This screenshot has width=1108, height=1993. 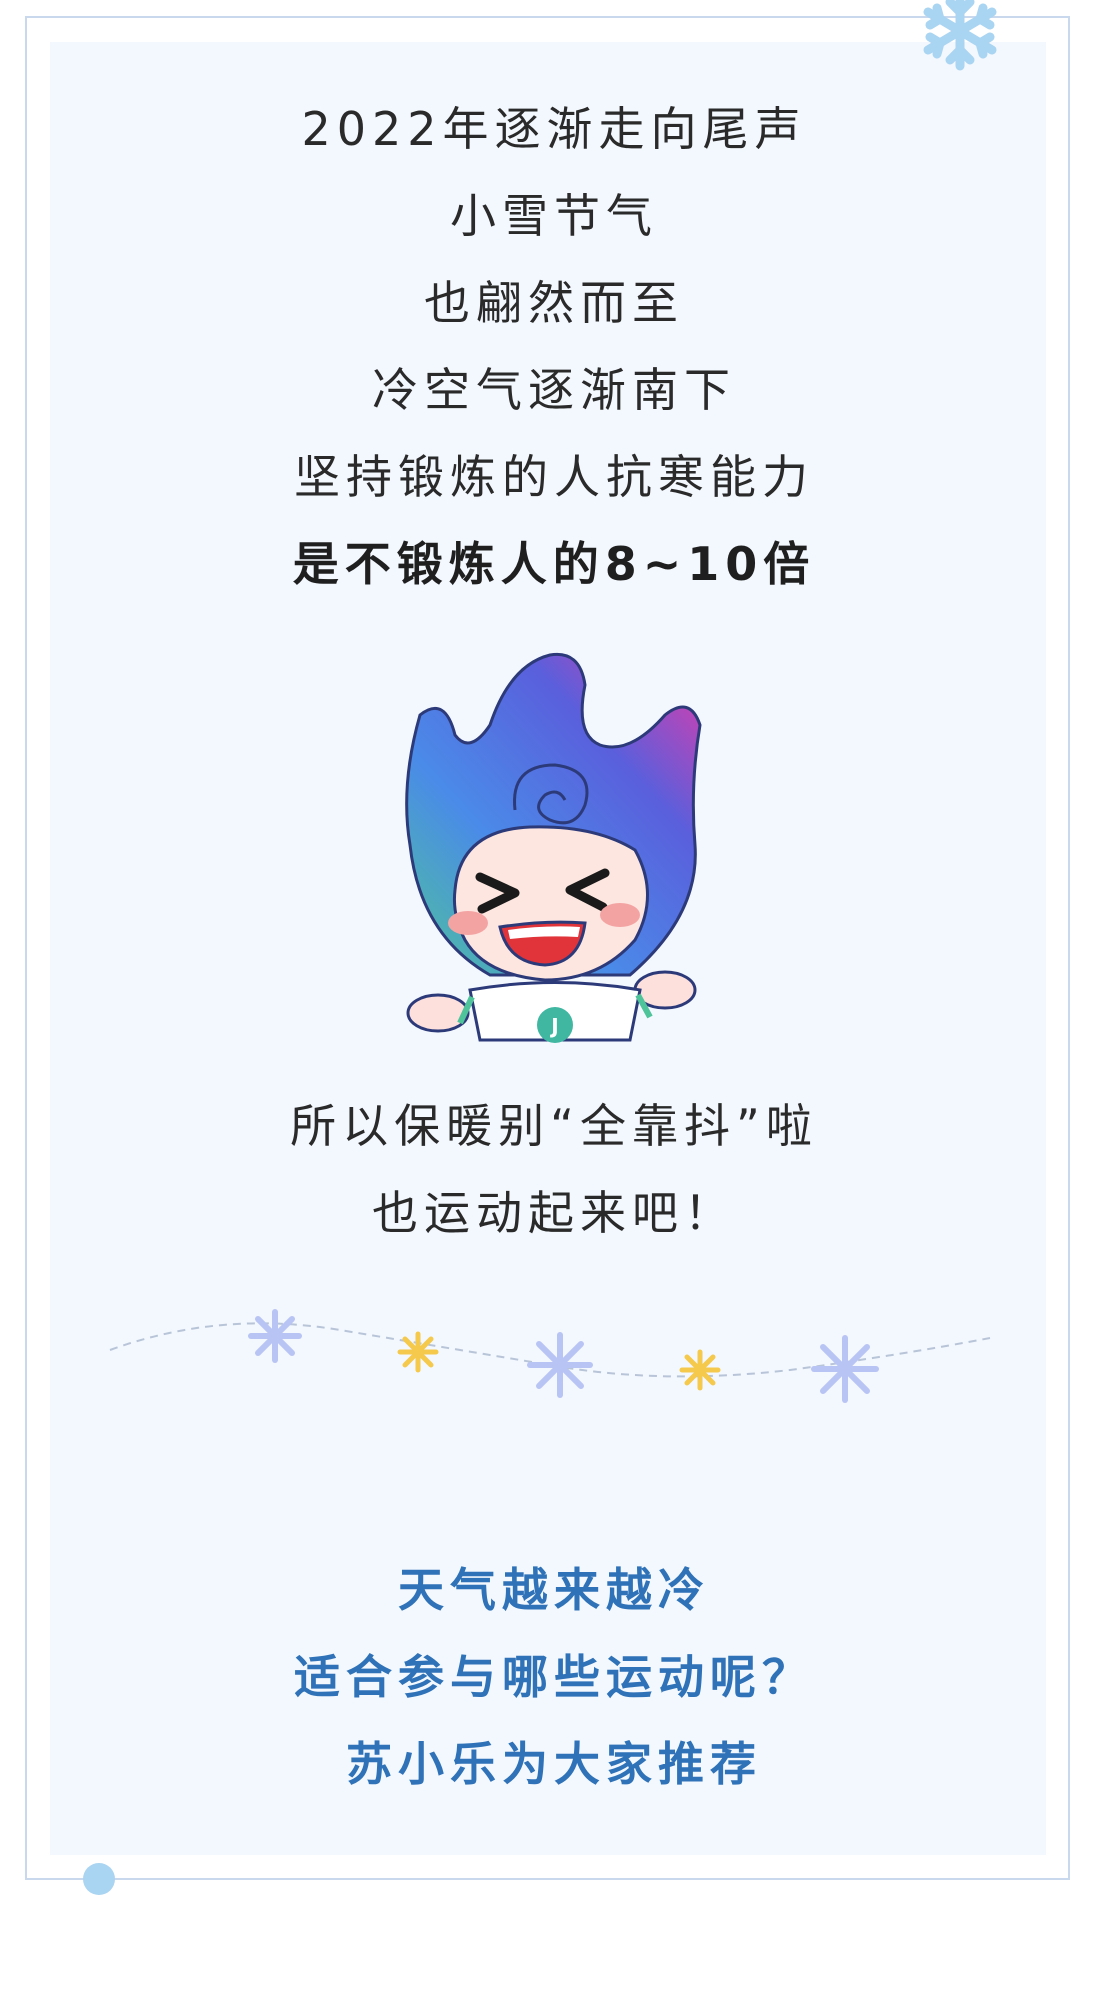 I want to click on intro-line-1: 2022年逐渐走向尾声, so click(x=554, y=129).